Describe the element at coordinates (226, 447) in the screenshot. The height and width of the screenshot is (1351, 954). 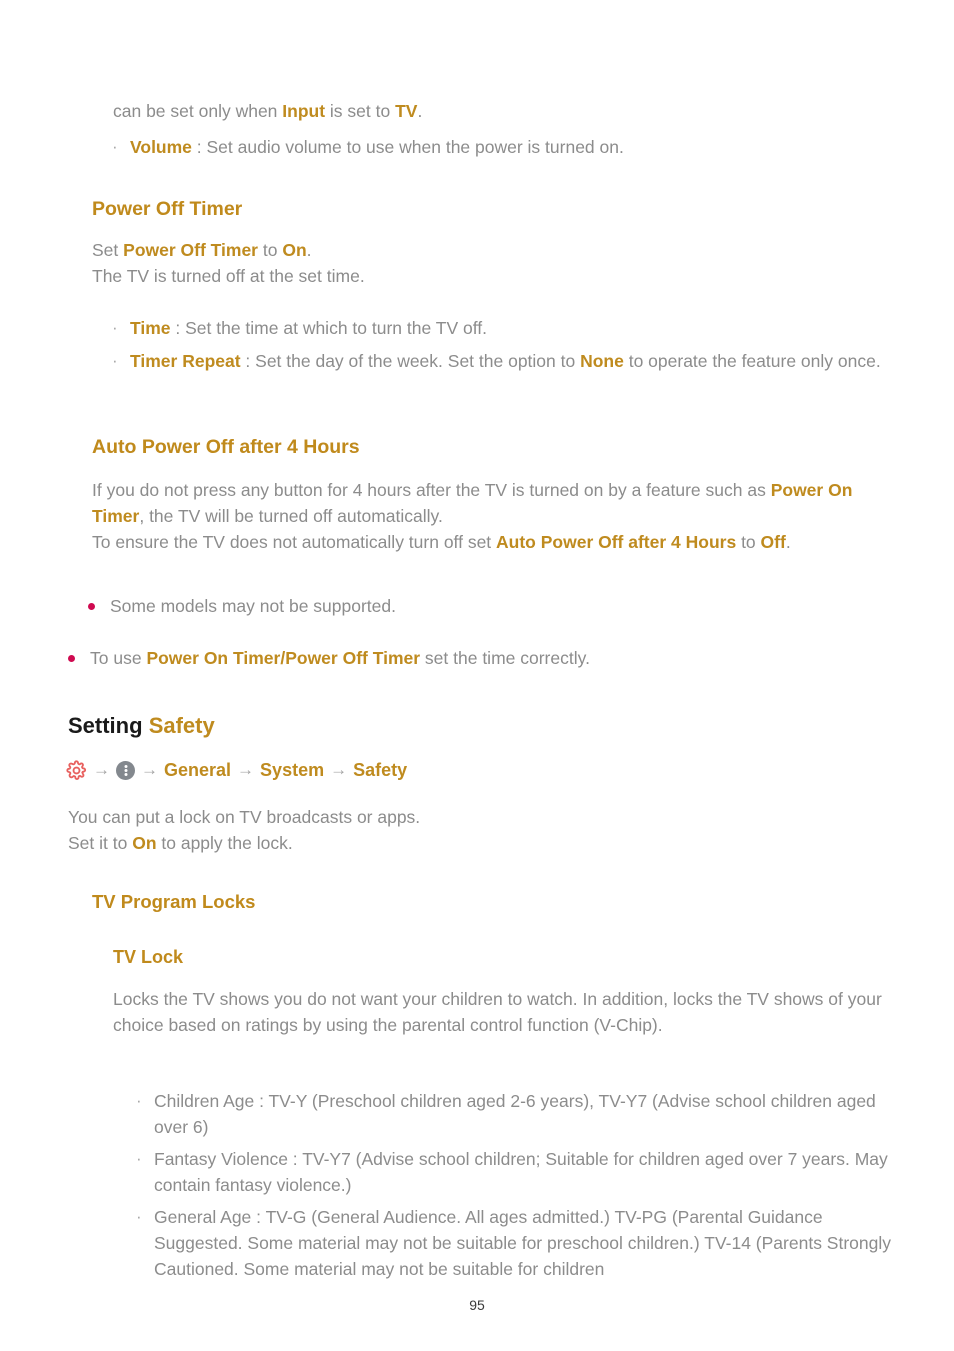
I see `heading-auto-power-off: Auto Power Off after 4 Hours` at that location.